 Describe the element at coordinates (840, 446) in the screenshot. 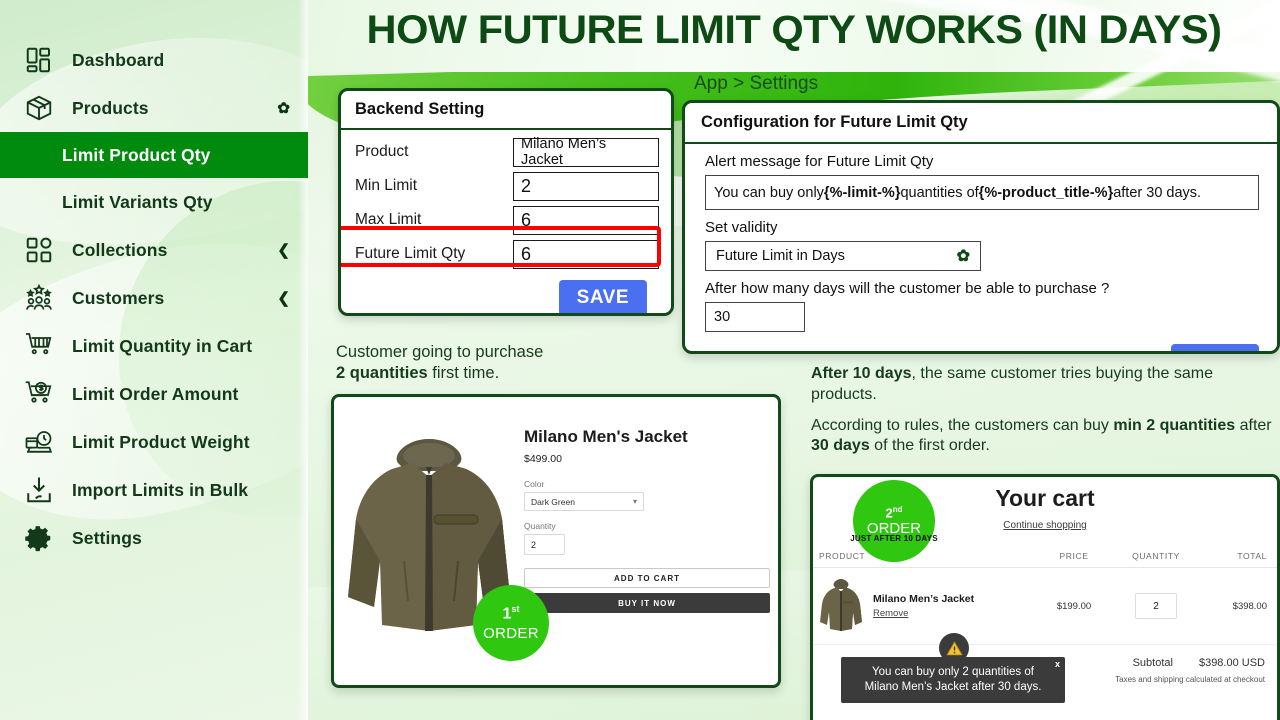

I see `right-caption-bold-3: 30 days` at that location.